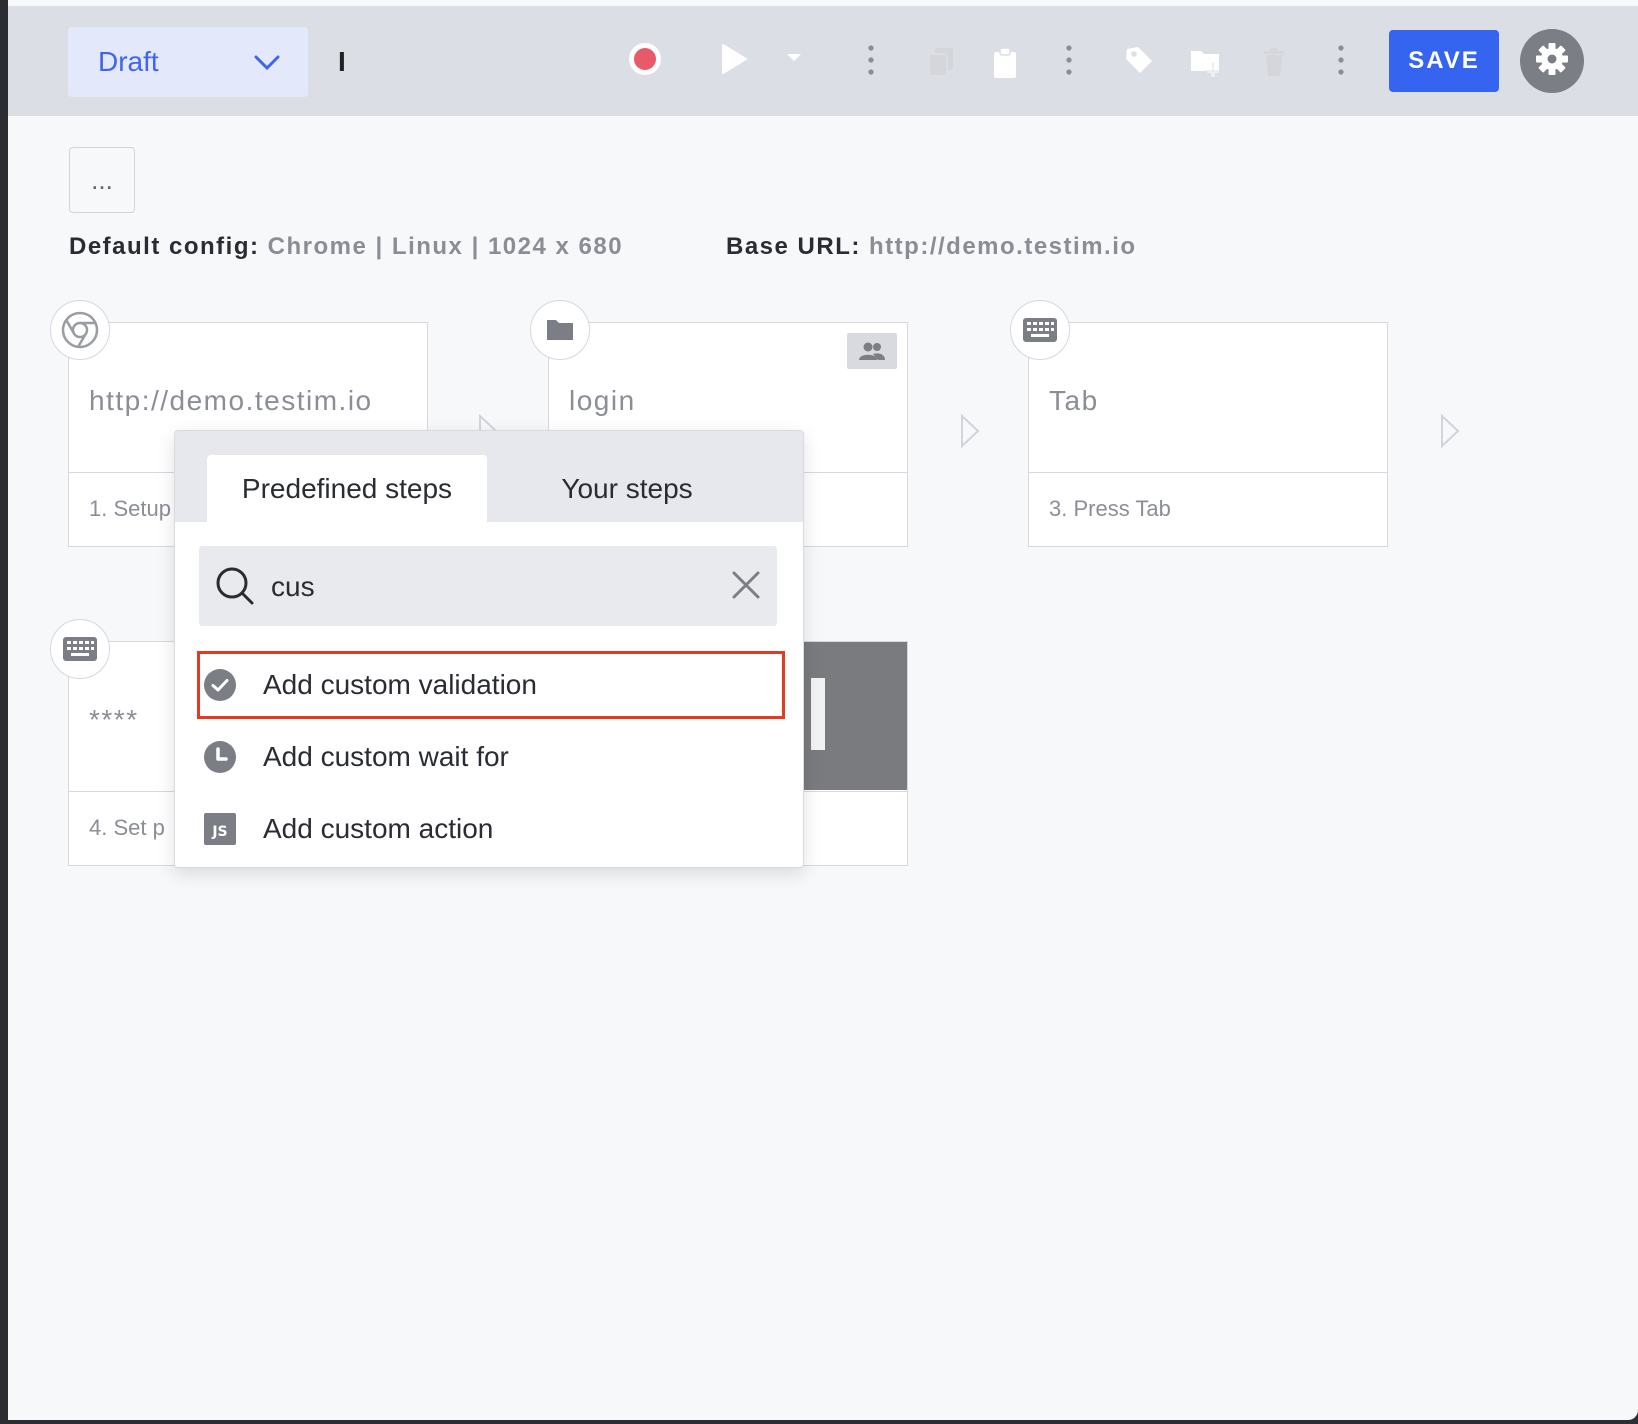 This screenshot has height=1424, width=1638. What do you see at coordinates (645, 59) in the screenshot?
I see `record-icon` at bounding box center [645, 59].